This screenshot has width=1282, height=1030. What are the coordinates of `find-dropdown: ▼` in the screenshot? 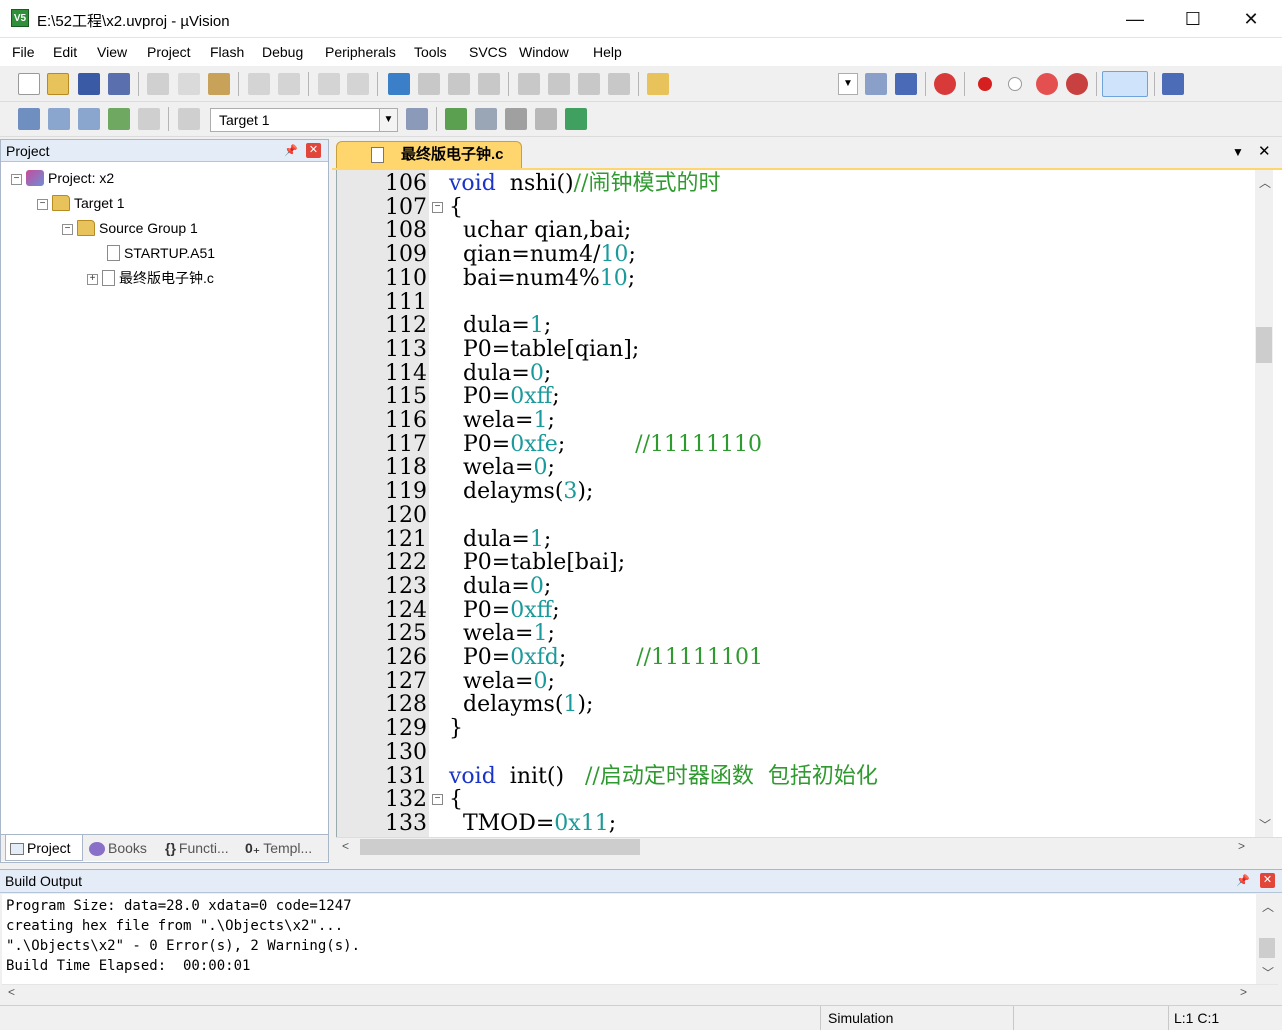 It's located at (848, 84).